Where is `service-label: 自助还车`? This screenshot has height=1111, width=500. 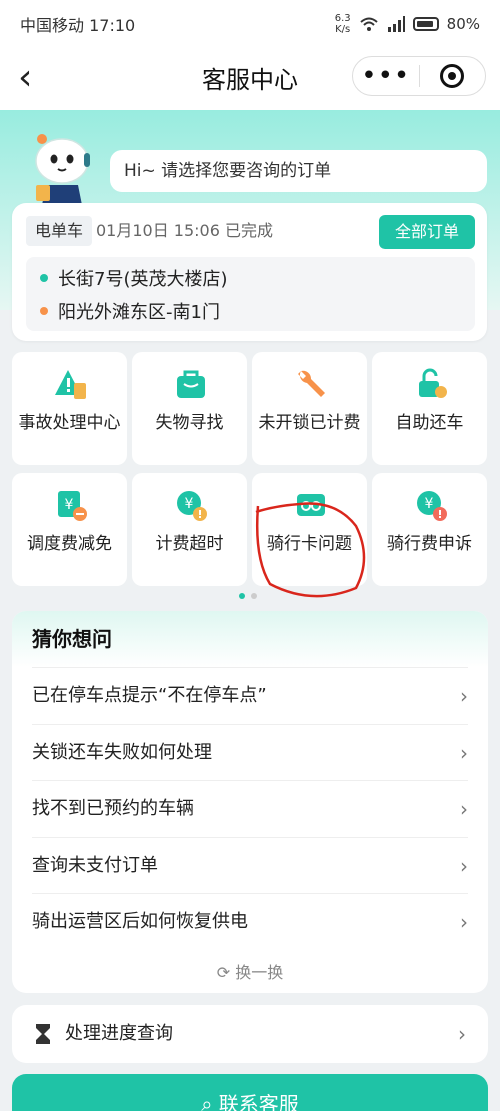
service-label: 自助还车 is located at coordinates (429, 423).